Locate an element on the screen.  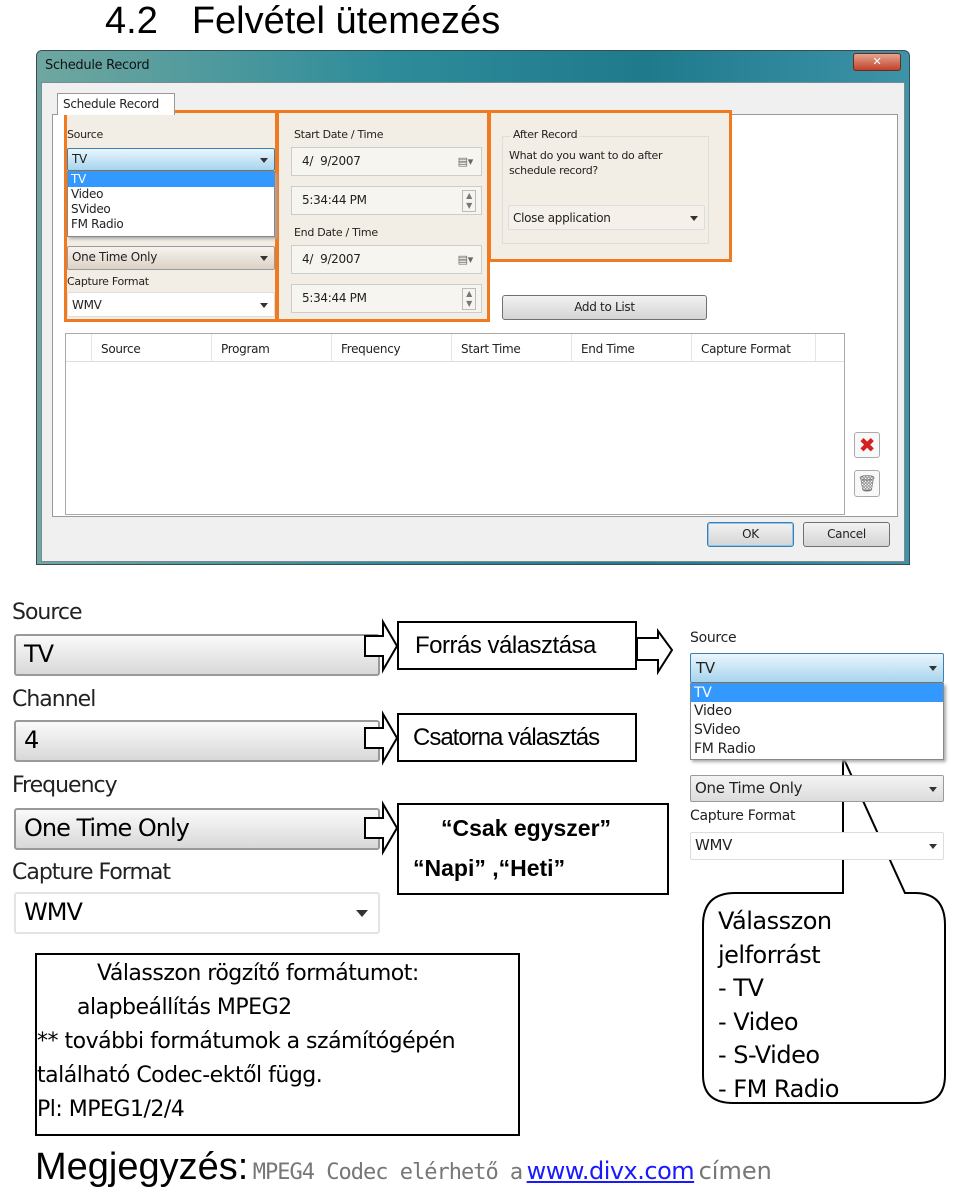
tab-schedule-record: Schedule Record is located at coordinates (116, 104).